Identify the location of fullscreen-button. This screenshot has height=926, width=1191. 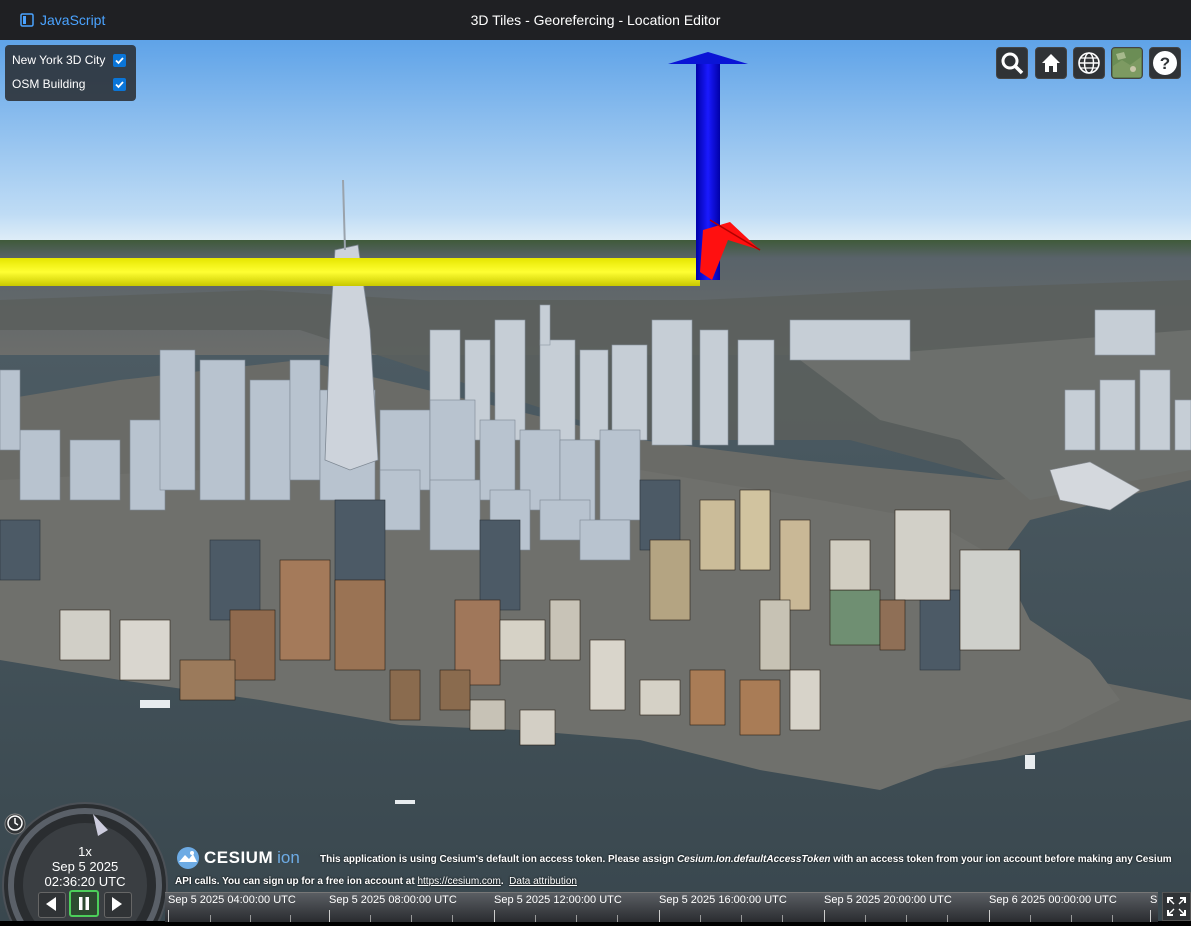
(1176, 906).